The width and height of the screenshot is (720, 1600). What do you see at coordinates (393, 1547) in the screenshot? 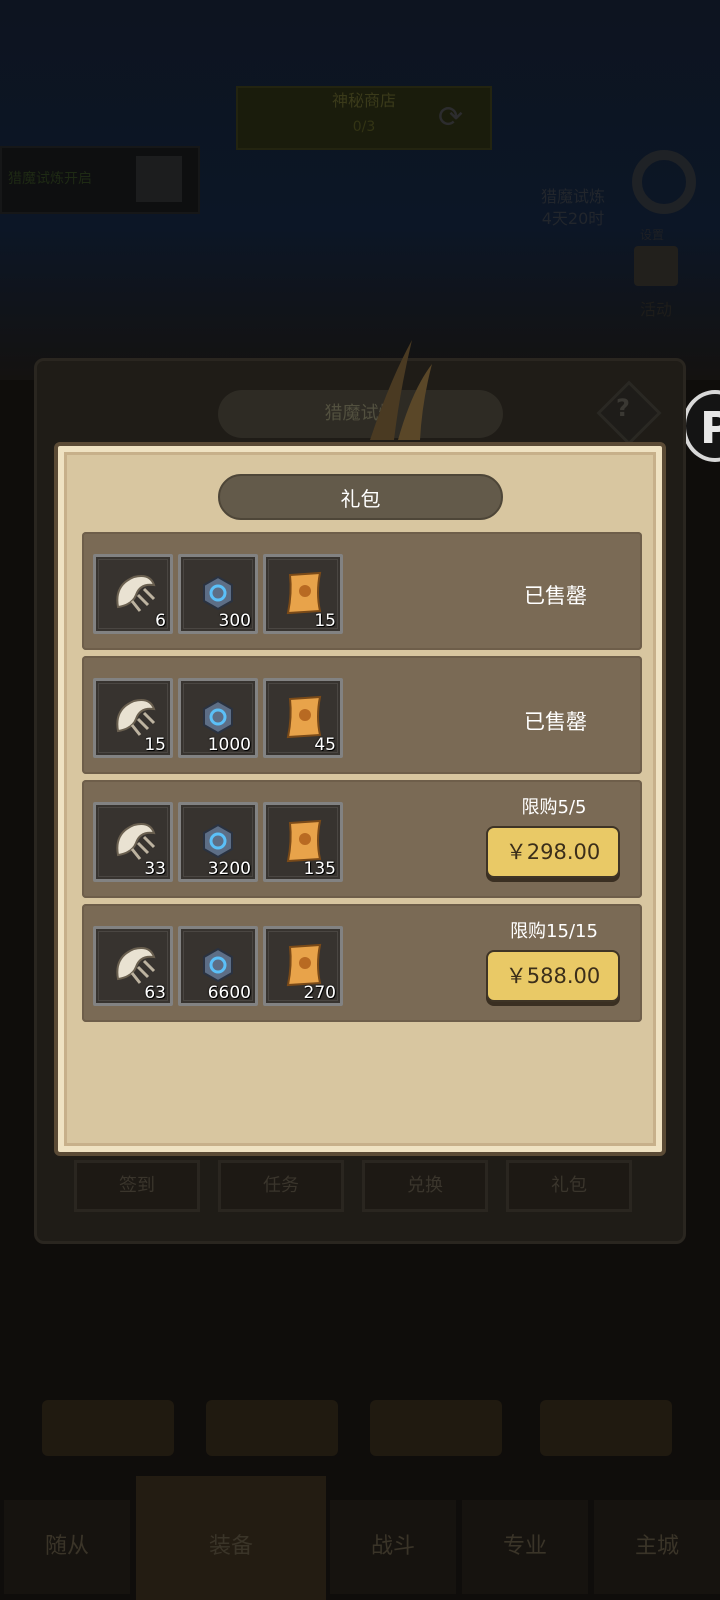
I see `nav-battle: 战斗` at bounding box center [393, 1547].